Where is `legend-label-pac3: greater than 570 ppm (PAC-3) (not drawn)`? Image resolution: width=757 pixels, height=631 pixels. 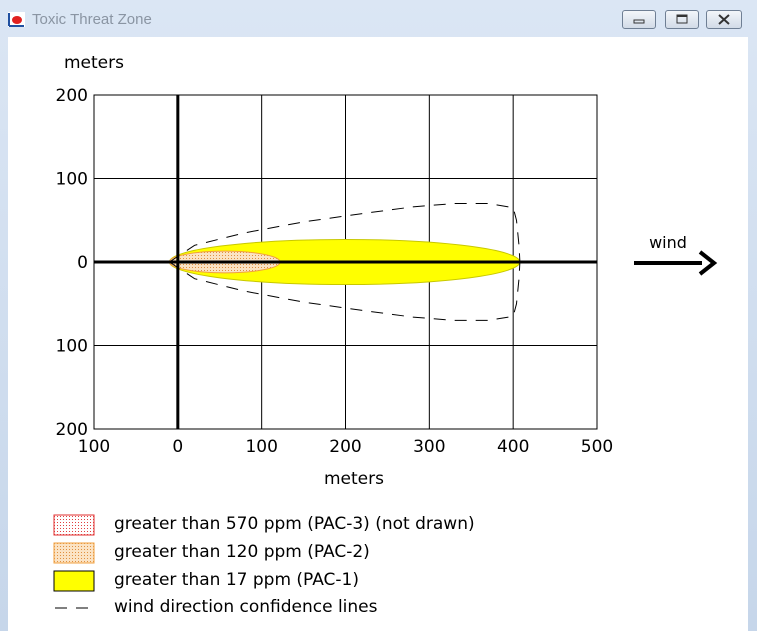
legend-label-pac3: greater than 570 ppm (PAC-3) (not drawn) is located at coordinates (294, 524).